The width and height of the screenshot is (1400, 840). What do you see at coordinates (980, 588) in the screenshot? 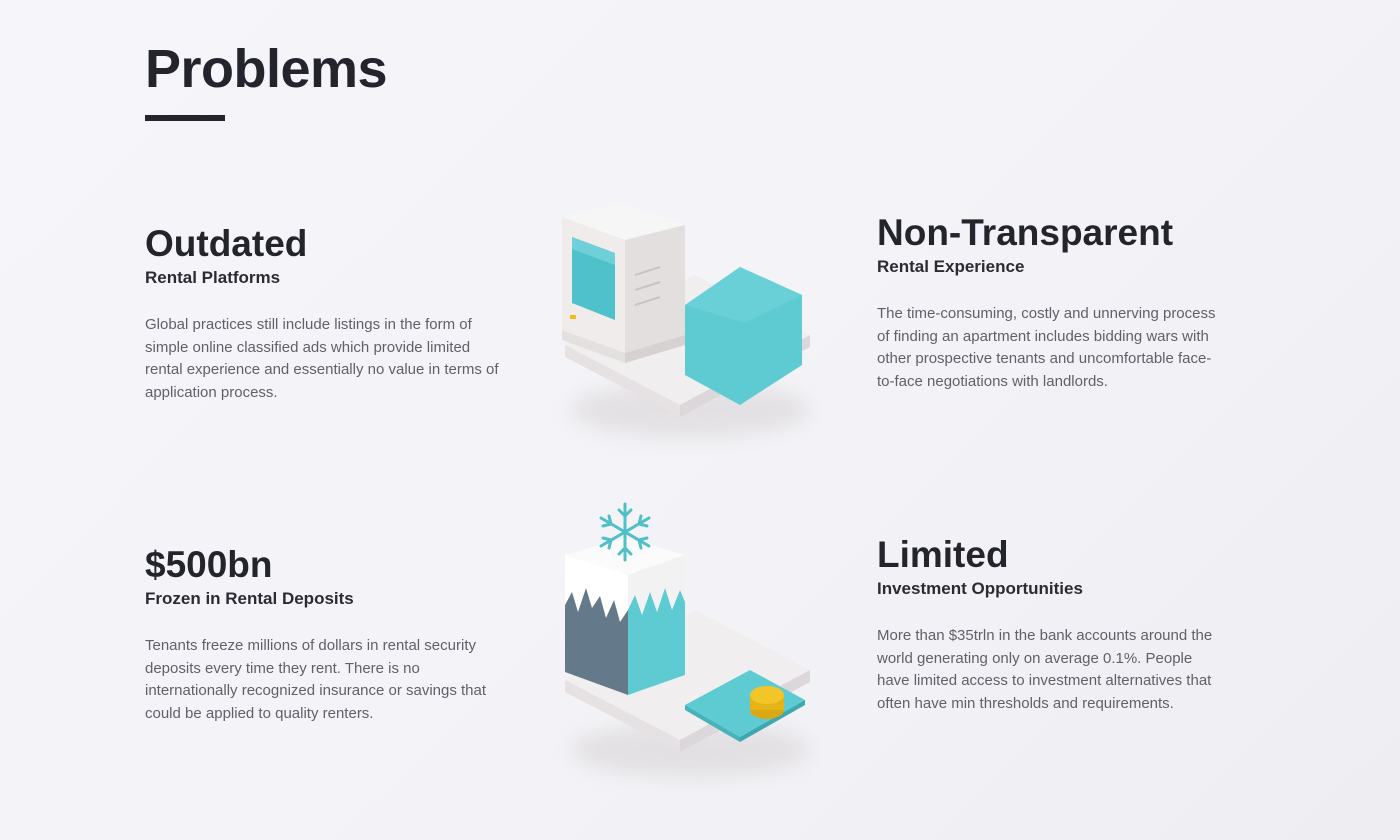
I see `problem-subheading: Investment Opportunities` at bounding box center [980, 588].